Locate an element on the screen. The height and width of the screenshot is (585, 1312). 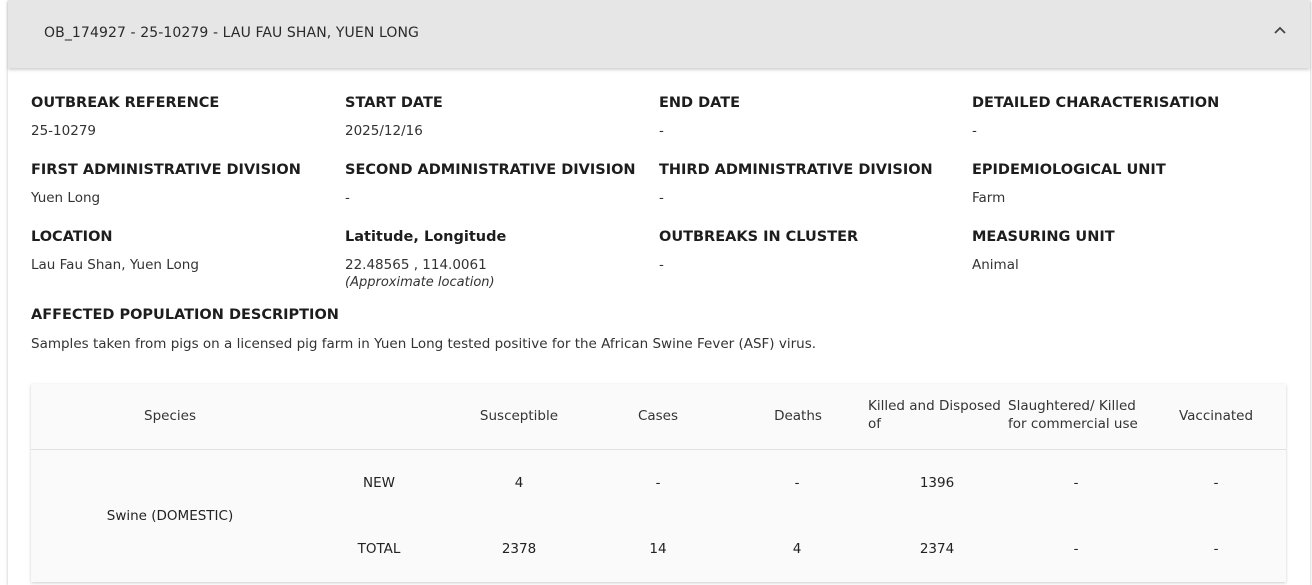
first-admin-label: FIRST ADMINISTRATIVE DIVISION is located at coordinates (166, 170).